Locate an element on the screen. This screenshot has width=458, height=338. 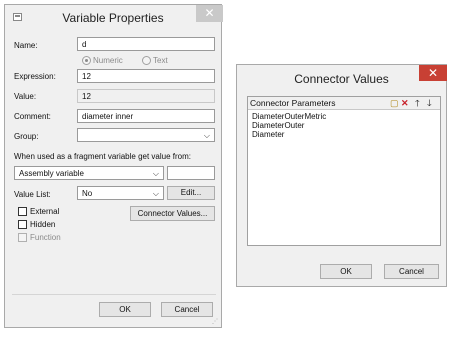
group-dropdown: ⌵ is located at coordinates (146, 135).